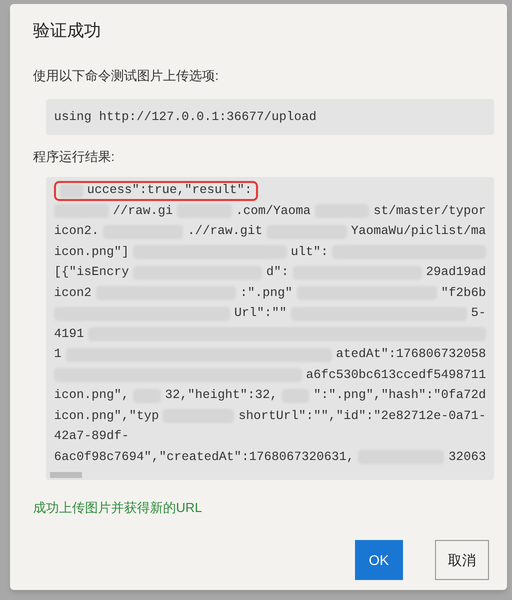 The width and height of the screenshot is (512, 600). Describe the element at coordinates (71, 191) in the screenshot. I see `redaction-blur` at that location.